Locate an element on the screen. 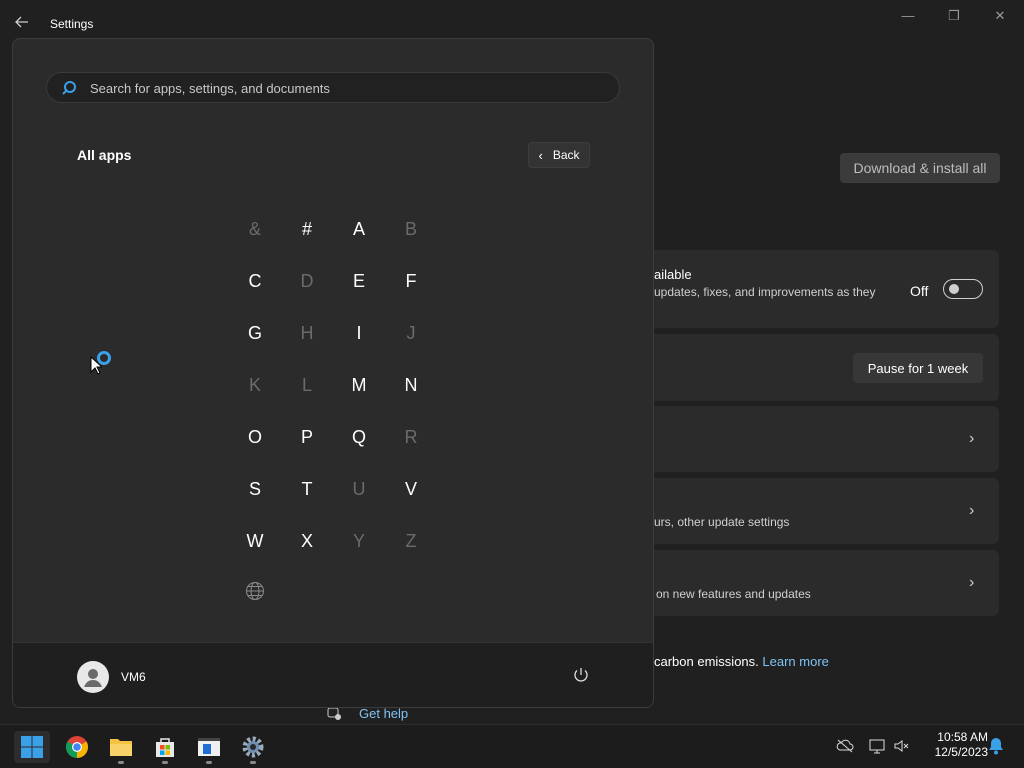 The image size is (1024, 768). download-install-all-button: Download & install all is located at coordinates (920, 168).